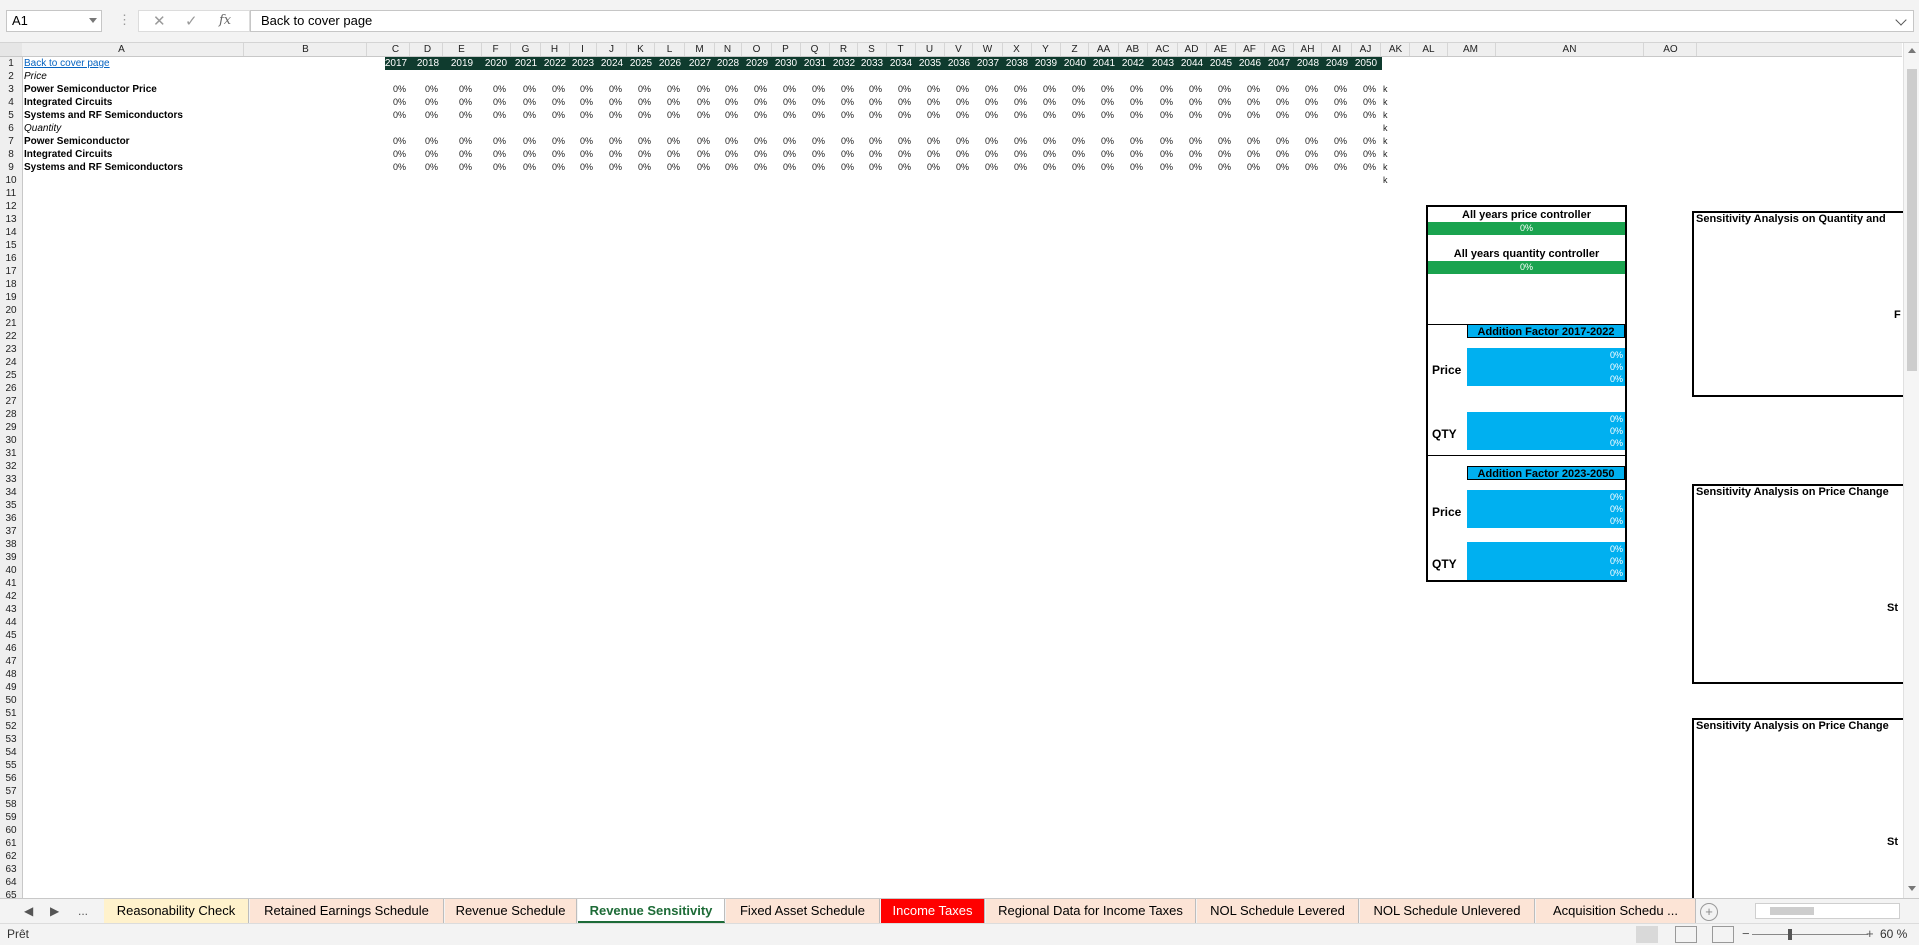  What do you see at coordinates (1133, 63) in the screenshot?
I see `year-cell: 2042` at bounding box center [1133, 63].